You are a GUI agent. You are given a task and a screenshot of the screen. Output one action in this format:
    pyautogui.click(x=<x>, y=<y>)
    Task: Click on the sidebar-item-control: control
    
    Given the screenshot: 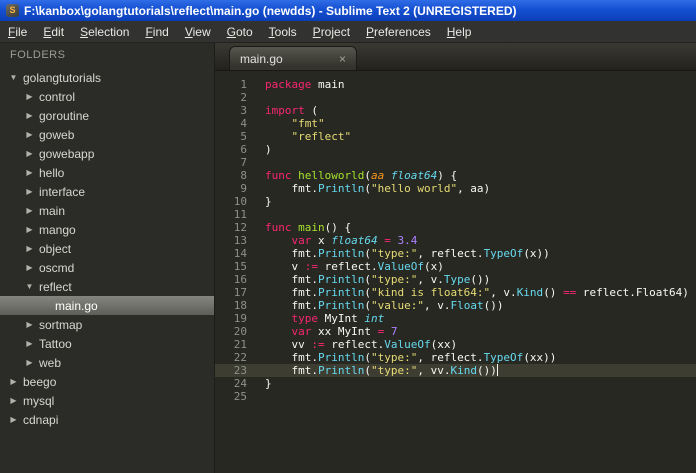 What is the action you would take?
    pyautogui.click(x=107, y=96)
    